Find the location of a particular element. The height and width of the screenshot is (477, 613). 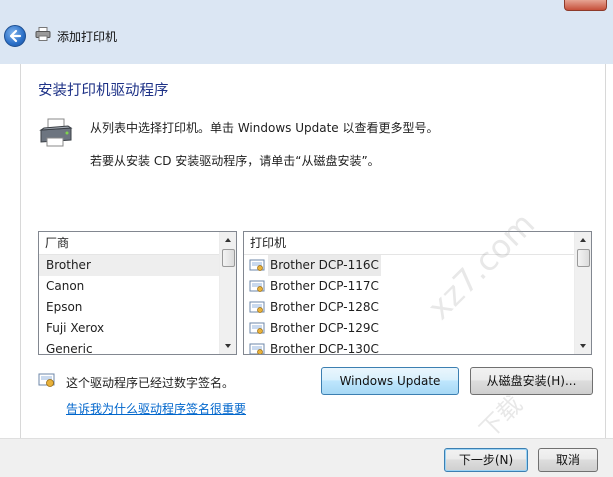

manufacturer-item: Canon is located at coordinates (137, 286).